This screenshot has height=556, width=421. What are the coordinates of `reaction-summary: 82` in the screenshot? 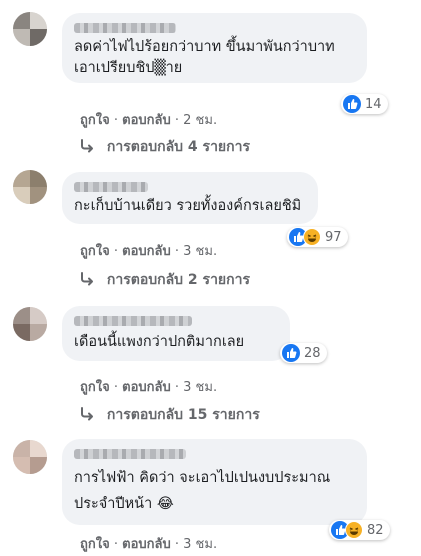 It's located at (359, 530).